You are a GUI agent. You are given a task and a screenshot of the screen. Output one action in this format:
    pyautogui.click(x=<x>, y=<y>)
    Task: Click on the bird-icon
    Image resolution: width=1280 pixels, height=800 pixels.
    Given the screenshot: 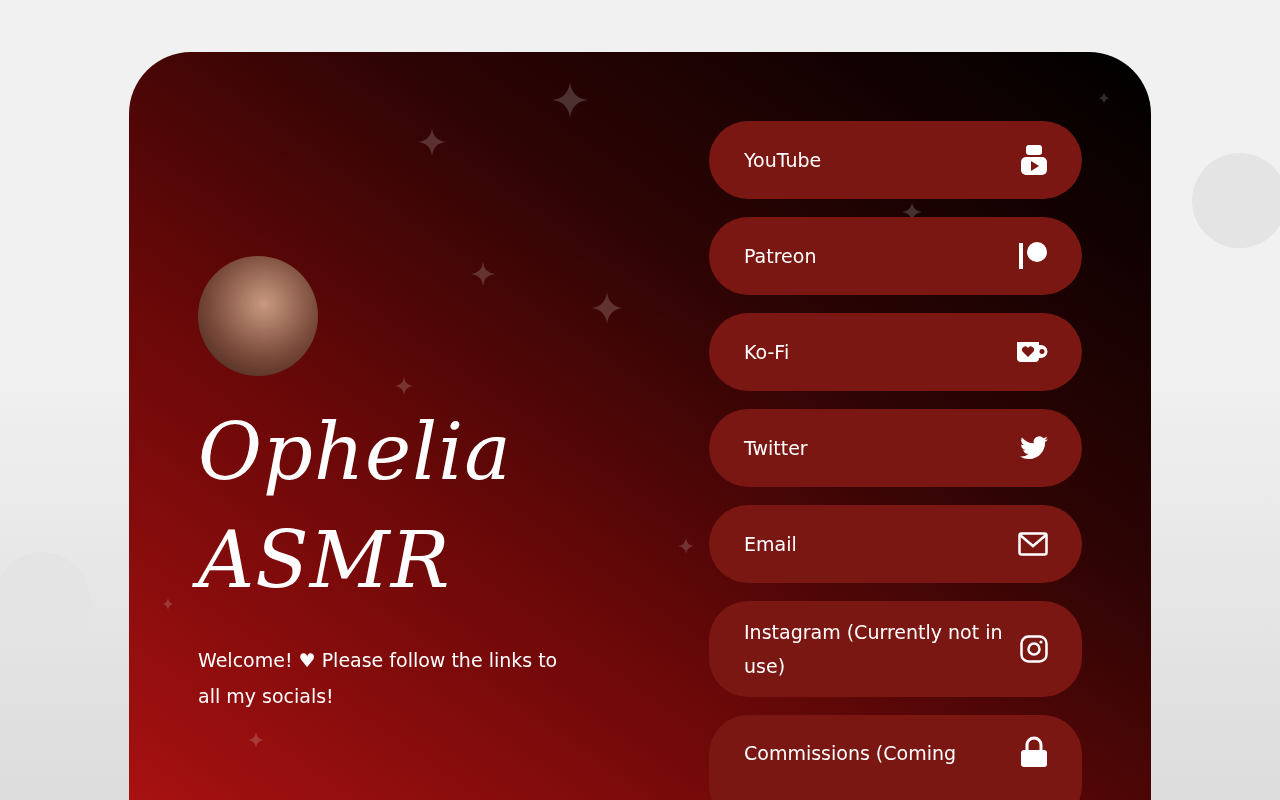 What is the action you would take?
    pyautogui.click(x=1034, y=448)
    